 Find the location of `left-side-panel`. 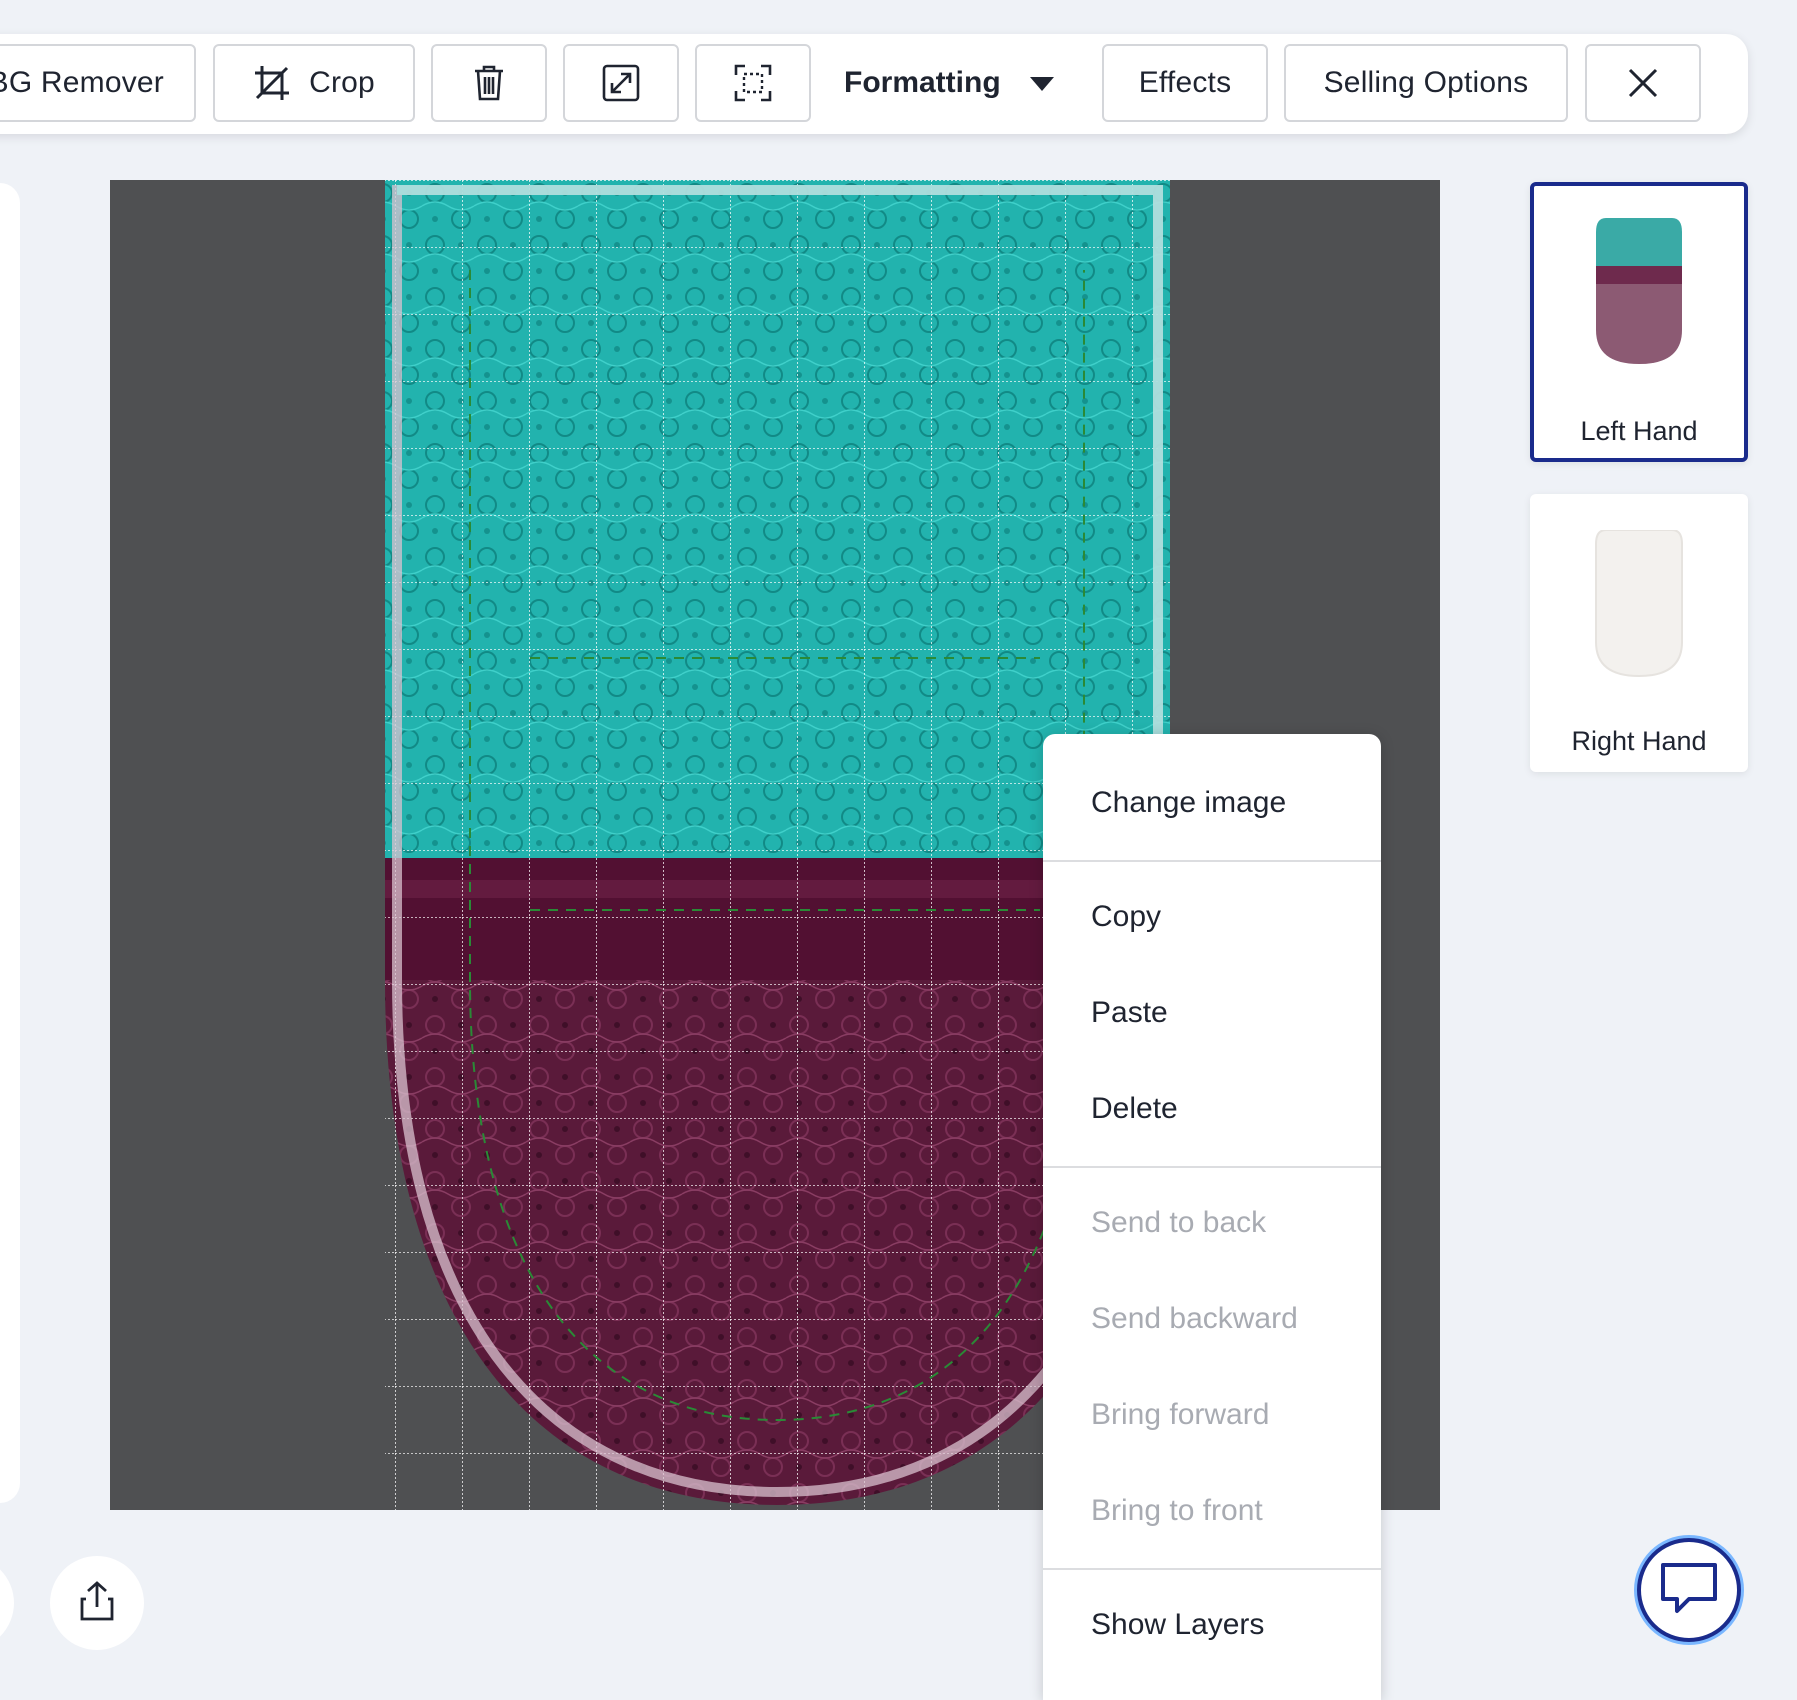

left-side-panel is located at coordinates (10, 843).